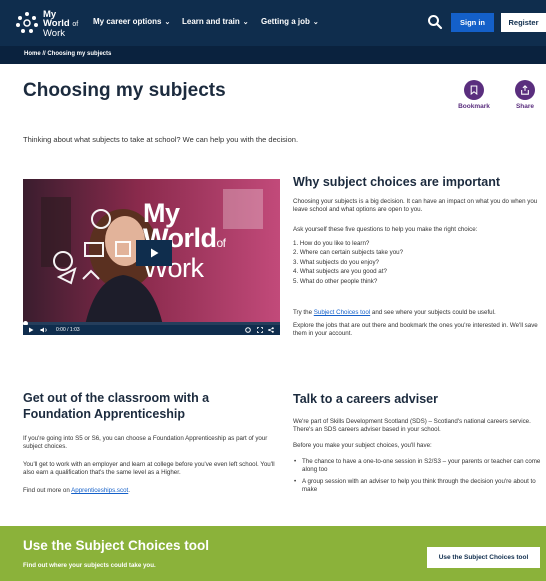  What do you see at coordinates (116, 545) in the screenshot?
I see `banner-title: Use the Subject Choices tool` at bounding box center [116, 545].